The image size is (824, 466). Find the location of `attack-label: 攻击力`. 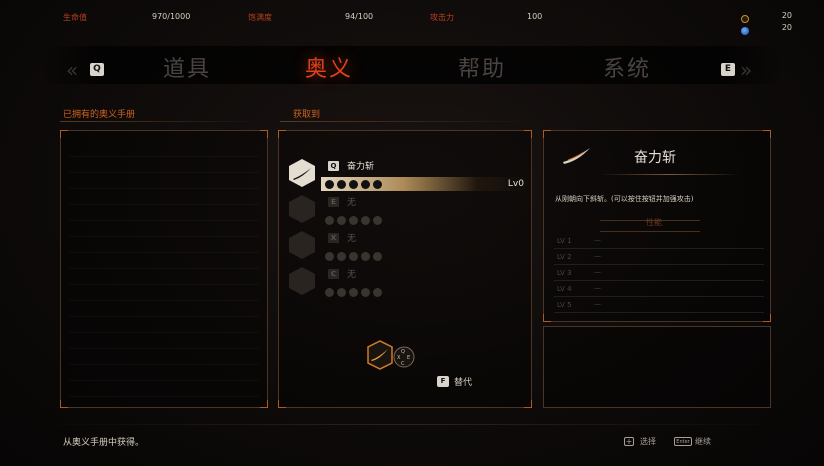

attack-label: 攻击力 is located at coordinates (442, 17).